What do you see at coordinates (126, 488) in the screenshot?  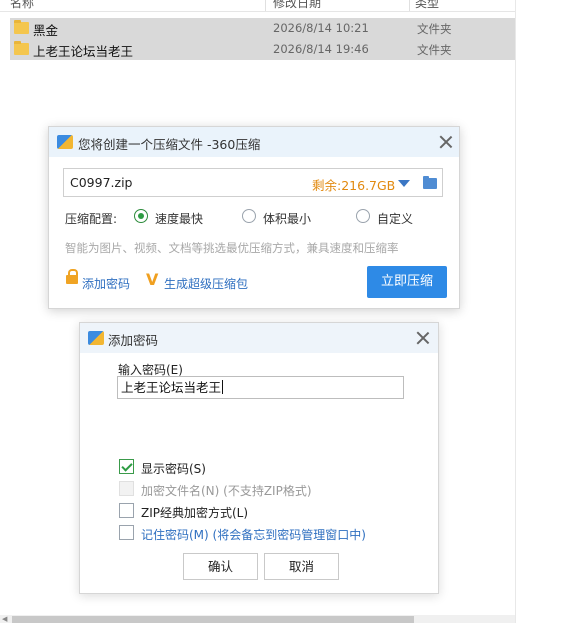 I see `encrypt-filename-checkbox` at bounding box center [126, 488].